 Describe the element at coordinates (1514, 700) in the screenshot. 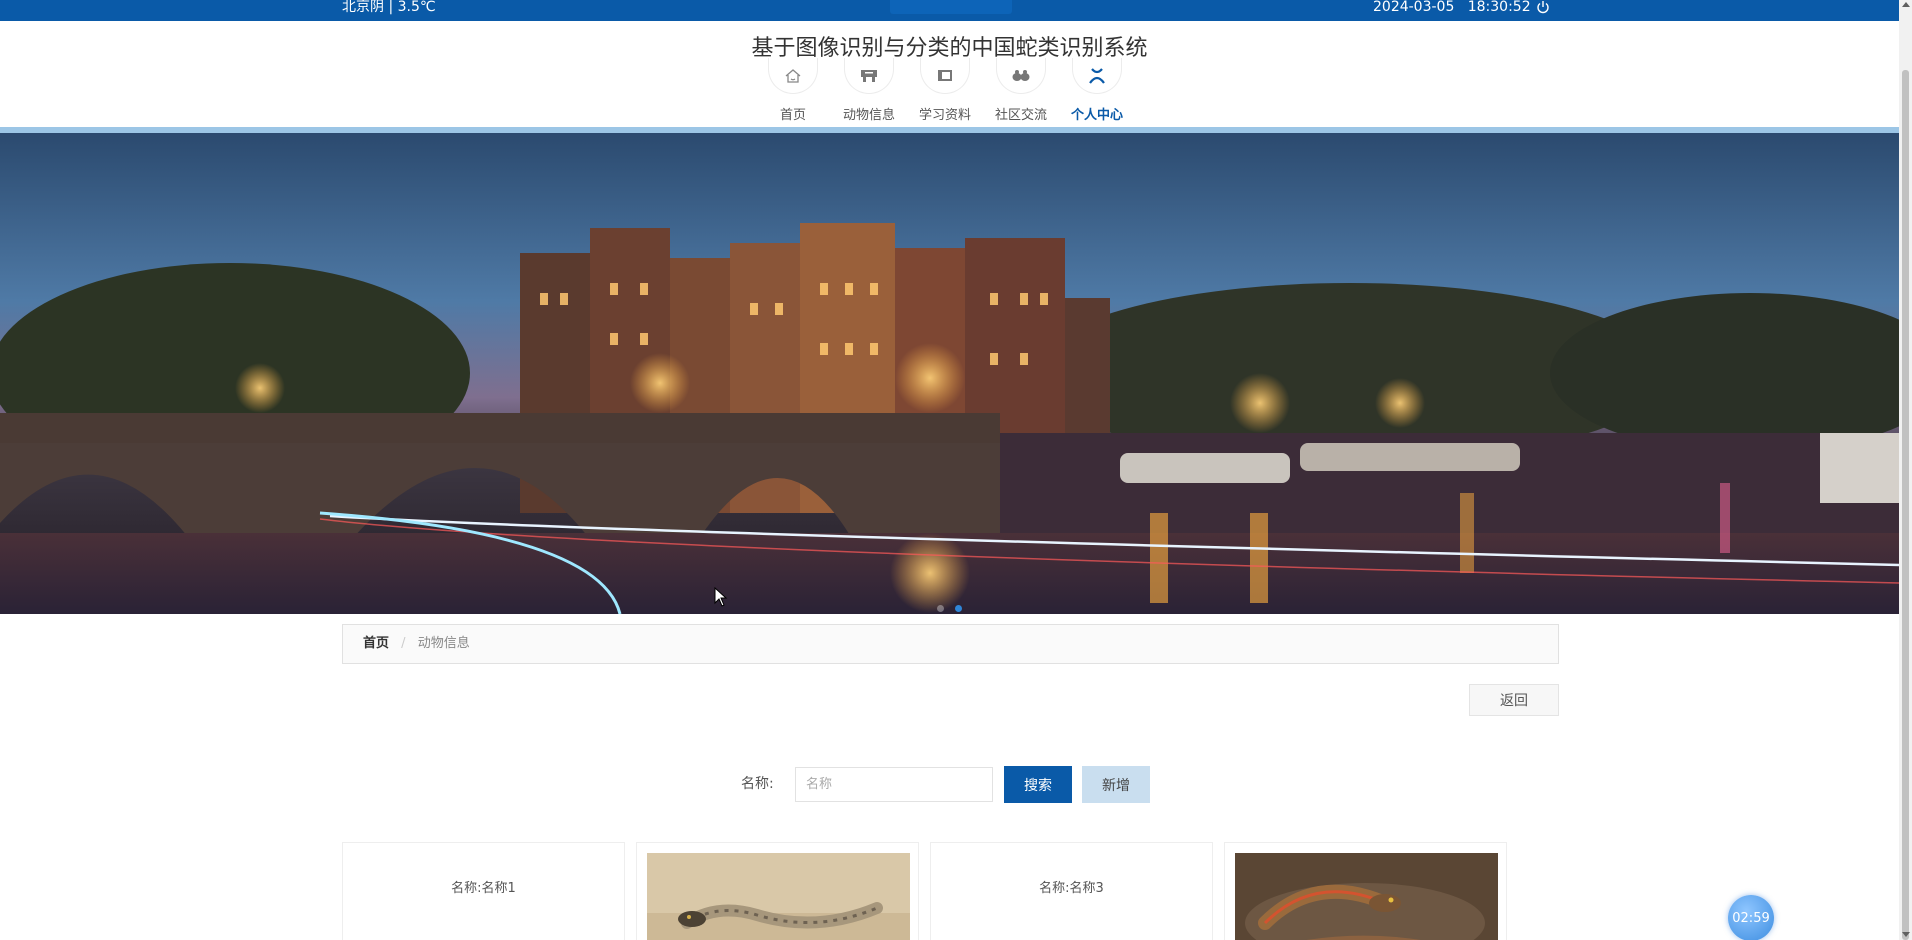

I see `back-button: 返回` at that location.